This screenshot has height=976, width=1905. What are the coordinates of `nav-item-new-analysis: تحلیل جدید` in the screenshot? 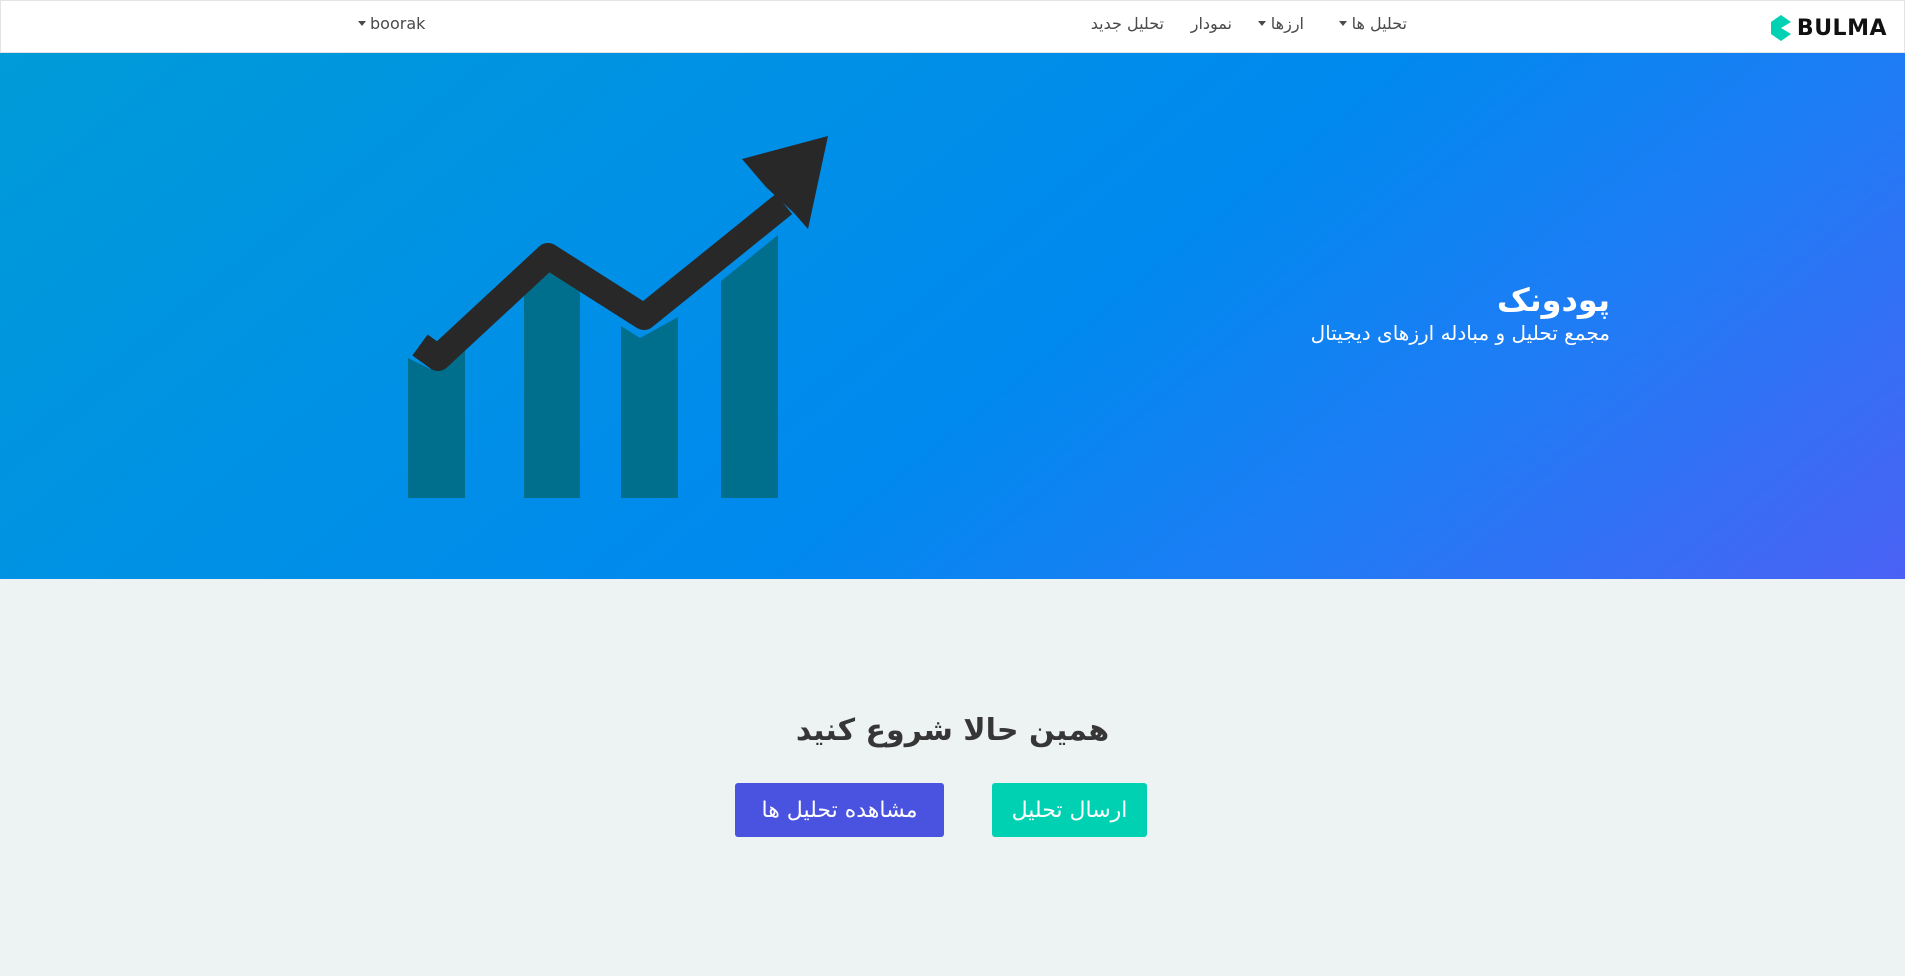 It's located at (1127, 23).